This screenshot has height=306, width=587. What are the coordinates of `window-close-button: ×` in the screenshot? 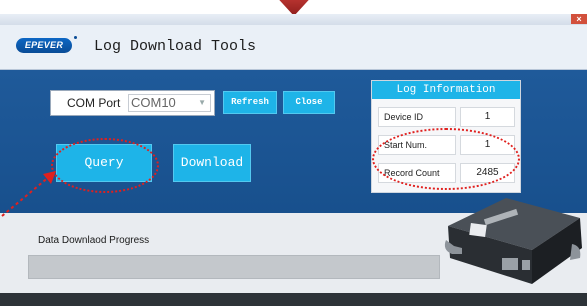 It's located at (579, 19).